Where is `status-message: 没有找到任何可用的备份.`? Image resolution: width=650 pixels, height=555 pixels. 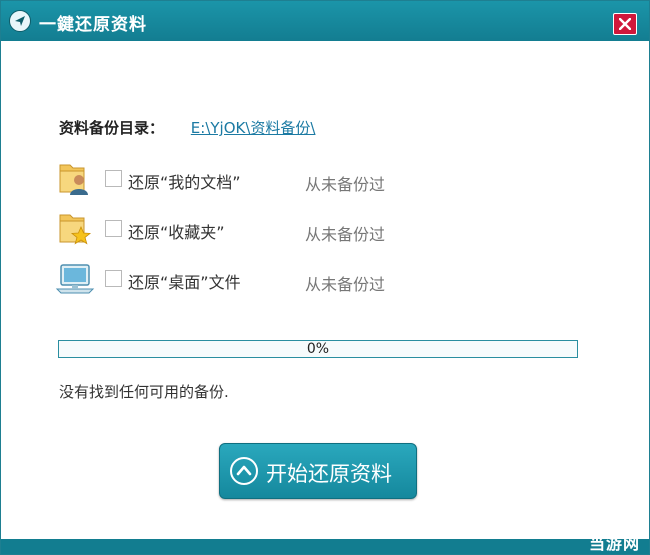 status-message: 没有找到任何可用的备份. is located at coordinates (144, 392).